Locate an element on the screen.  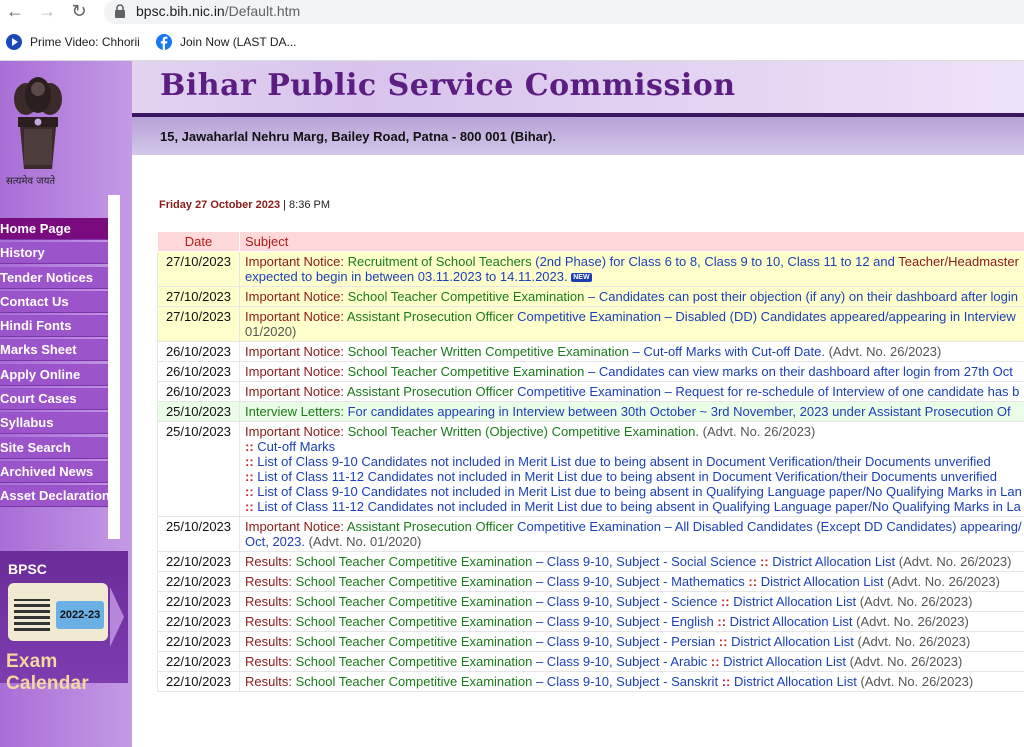
notice-link: Recruitment of School Teachers is located at coordinates (442, 261).